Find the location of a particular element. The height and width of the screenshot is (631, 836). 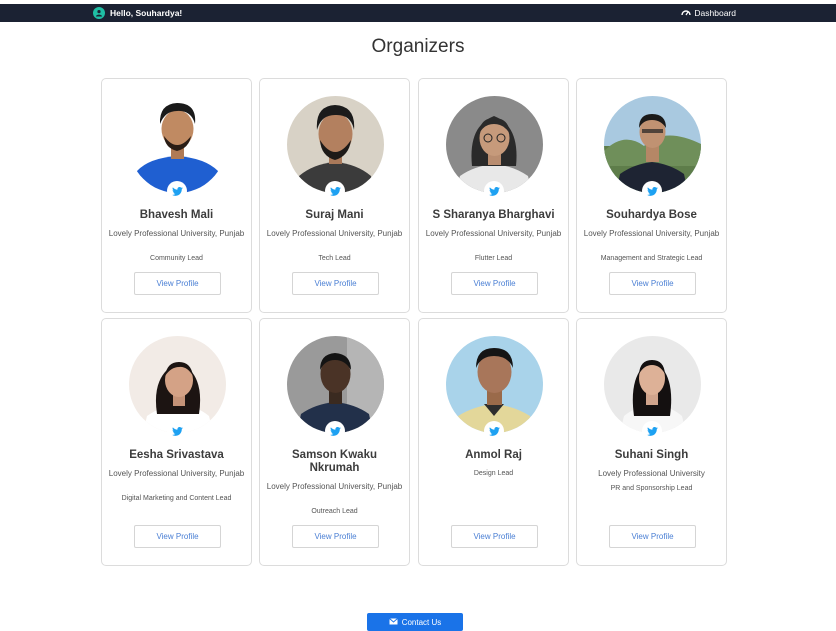

organizer-name: Souhardya Bose is located at coordinates (651, 215).